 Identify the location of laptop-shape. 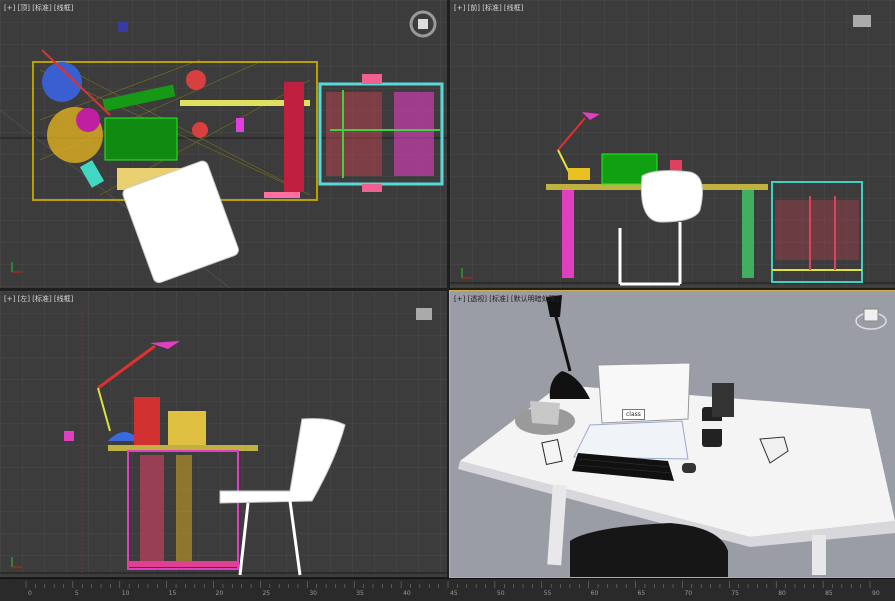
(141, 139).